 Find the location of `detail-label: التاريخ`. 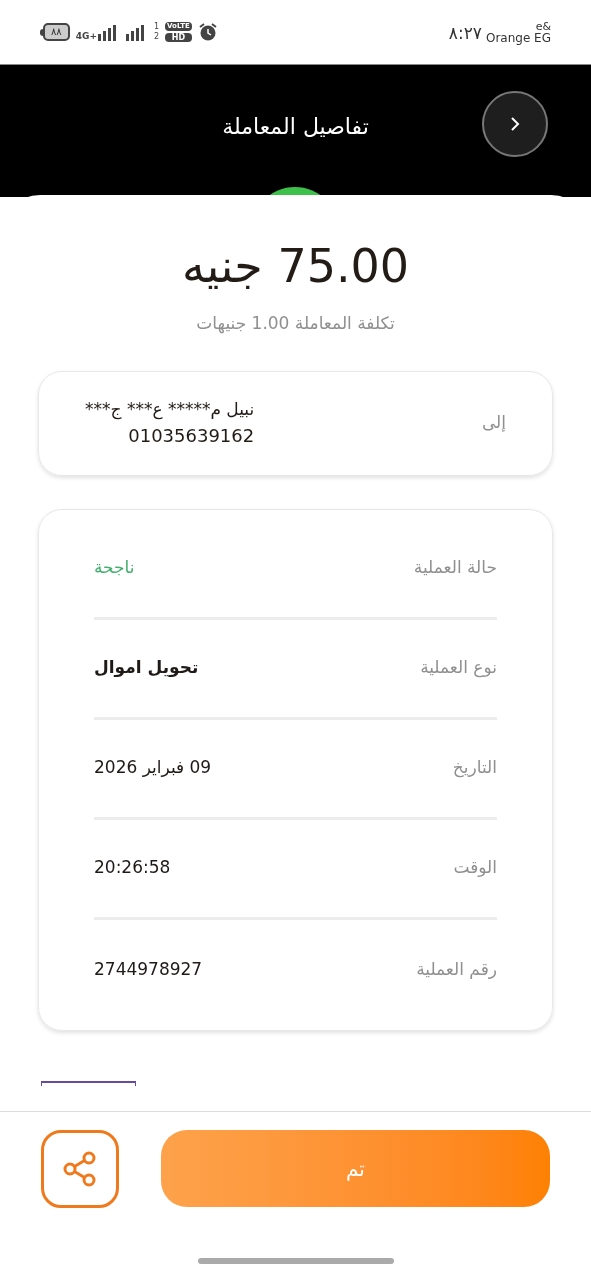

detail-label: التاريخ is located at coordinates (474, 768).